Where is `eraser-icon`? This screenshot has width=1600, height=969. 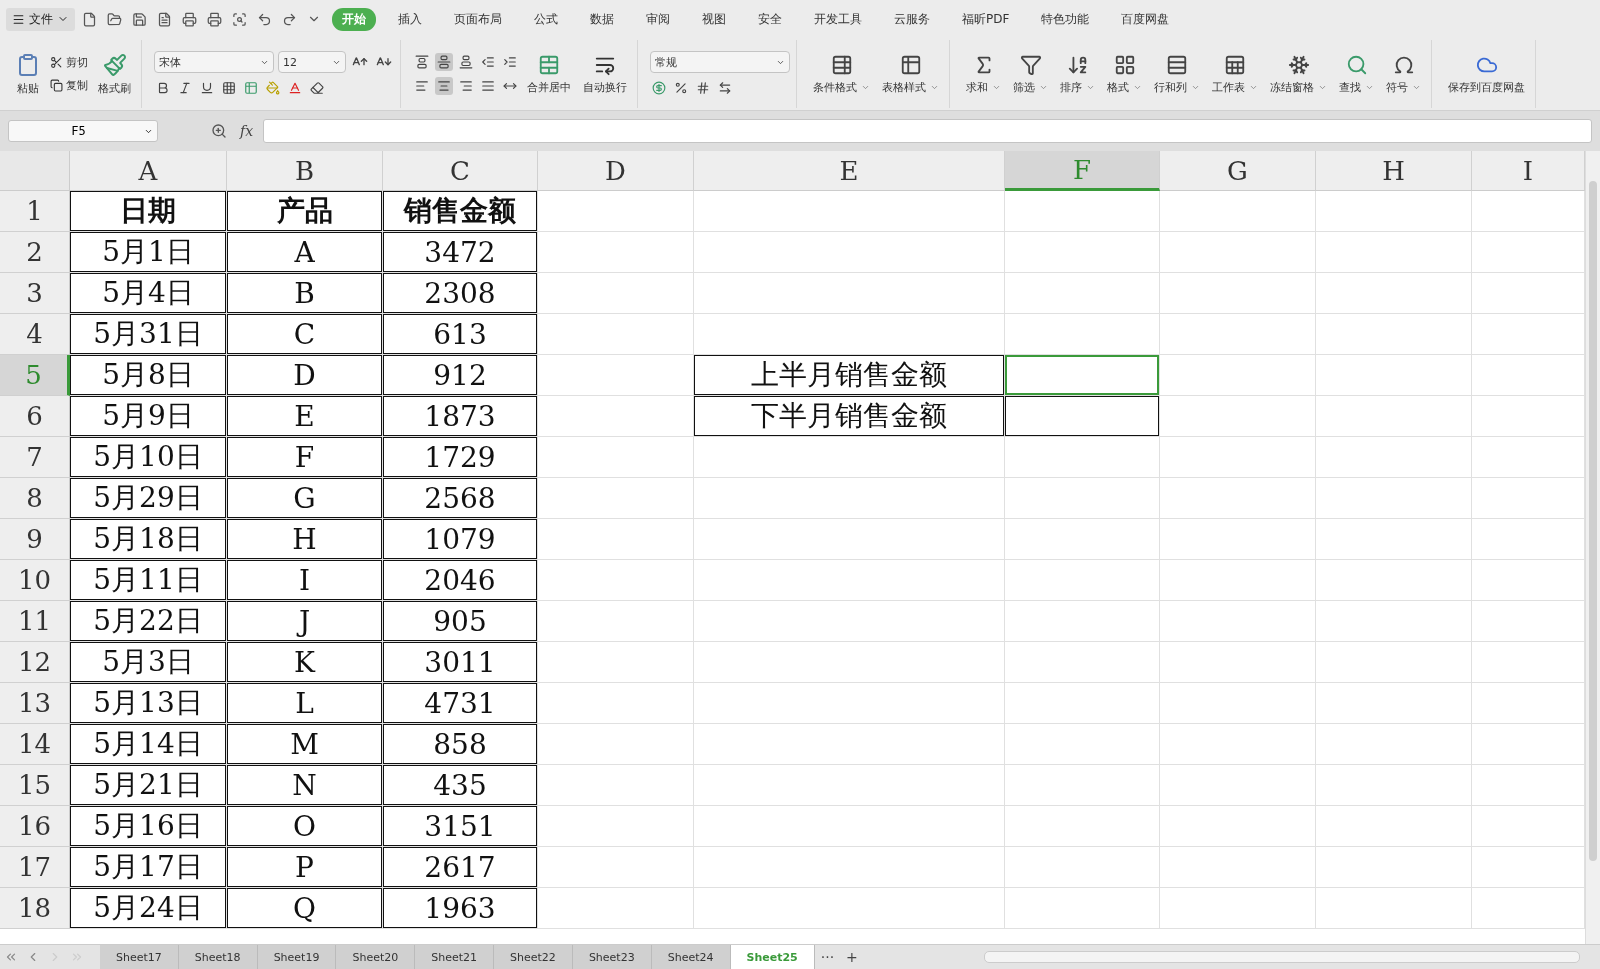 eraser-icon is located at coordinates (317, 88).